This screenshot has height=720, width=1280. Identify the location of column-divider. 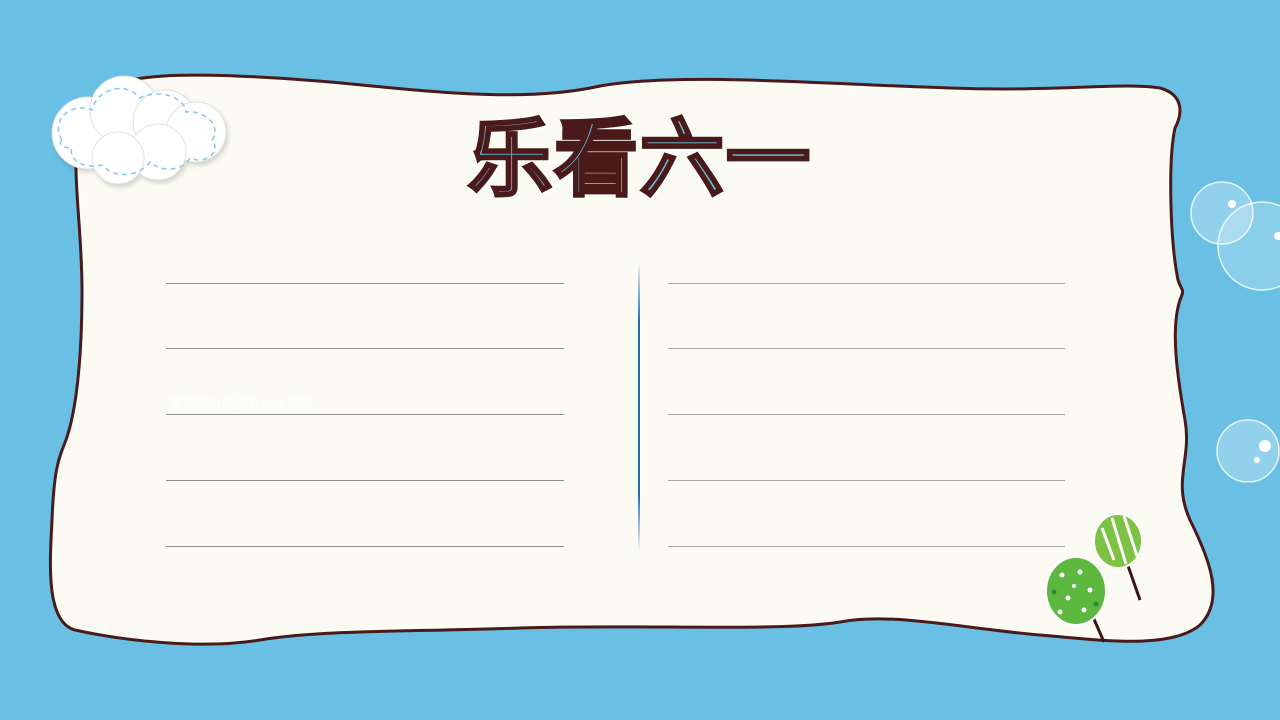
(639, 407).